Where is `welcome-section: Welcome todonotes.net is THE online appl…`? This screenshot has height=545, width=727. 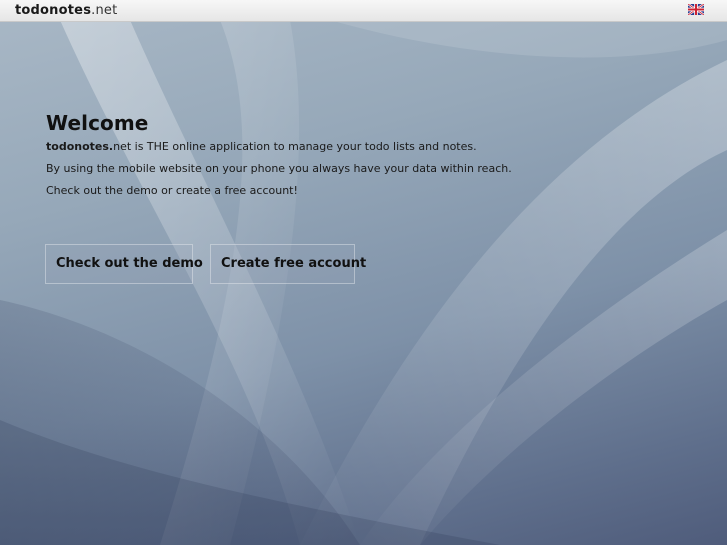 welcome-section: Welcome todonotes.net is THE online appl… is located at coordinates (279, 156).